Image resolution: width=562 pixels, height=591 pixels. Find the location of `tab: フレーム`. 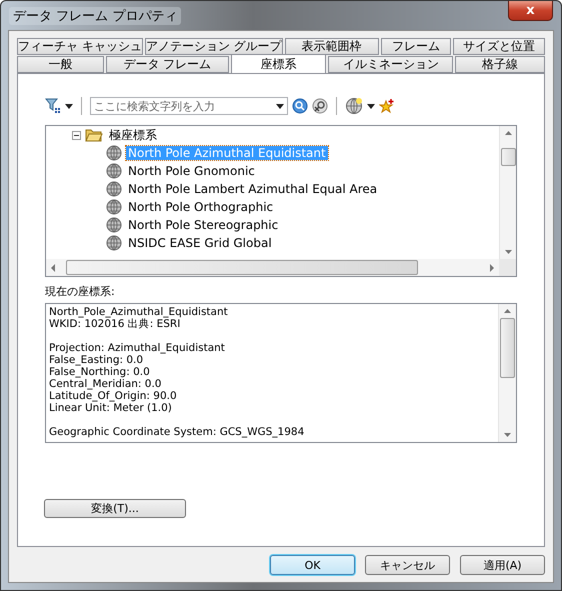

tab: フレーム is located at coordinates (415, 46).